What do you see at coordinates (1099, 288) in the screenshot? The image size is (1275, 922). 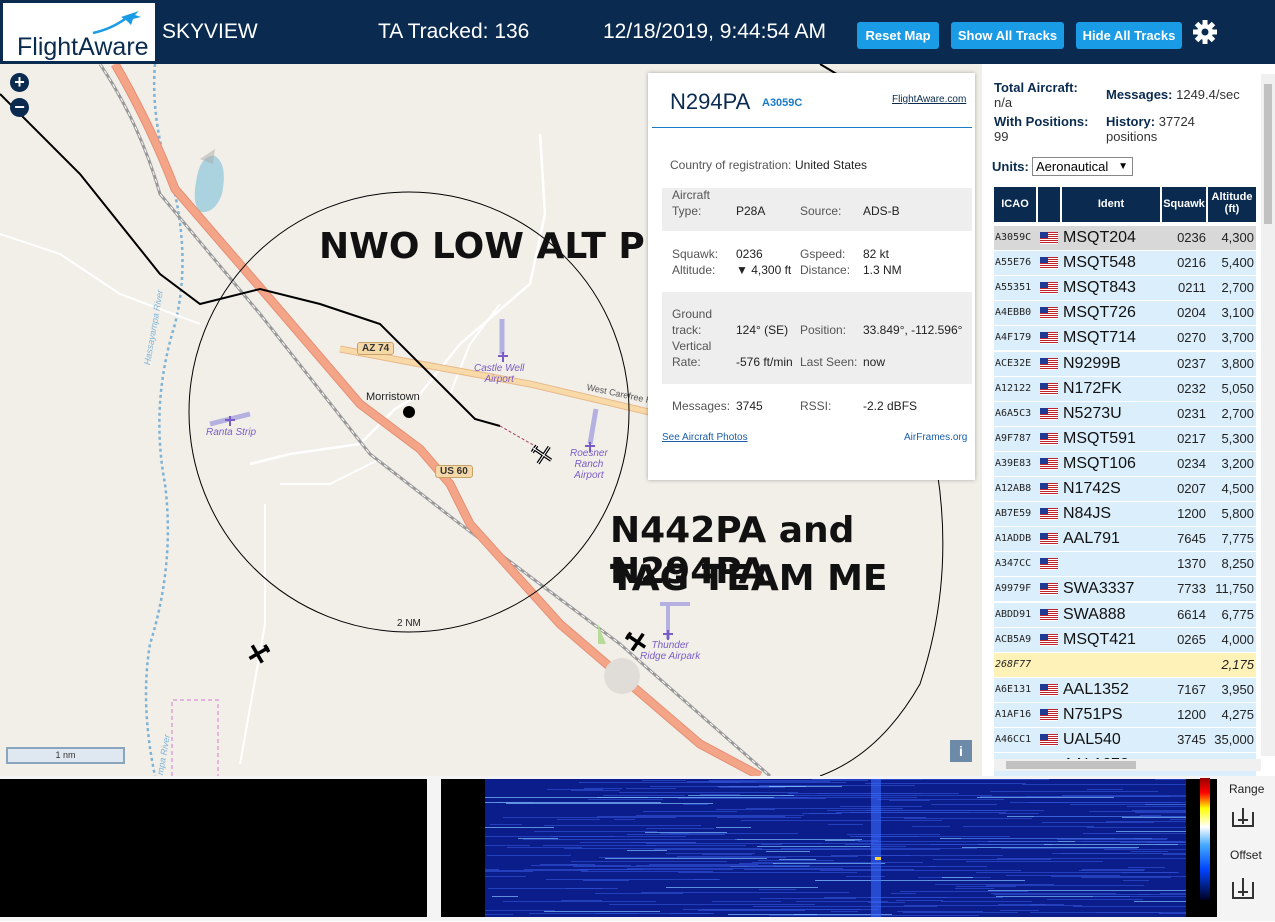 I see `cell-ident: MSQT843` at bounding box center [1099, 288].